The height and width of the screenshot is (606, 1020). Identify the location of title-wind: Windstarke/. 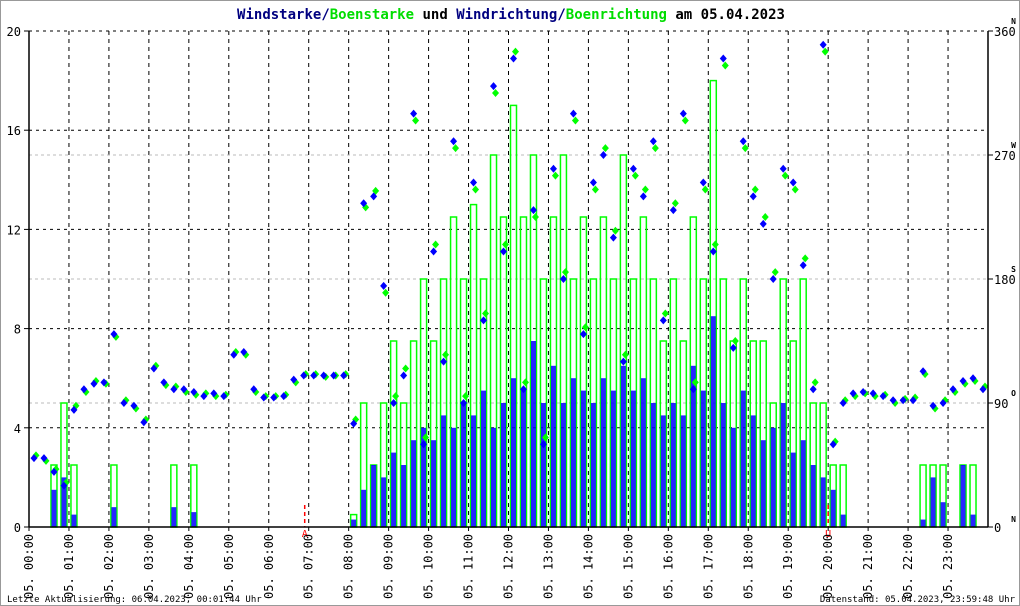
(283, 15).